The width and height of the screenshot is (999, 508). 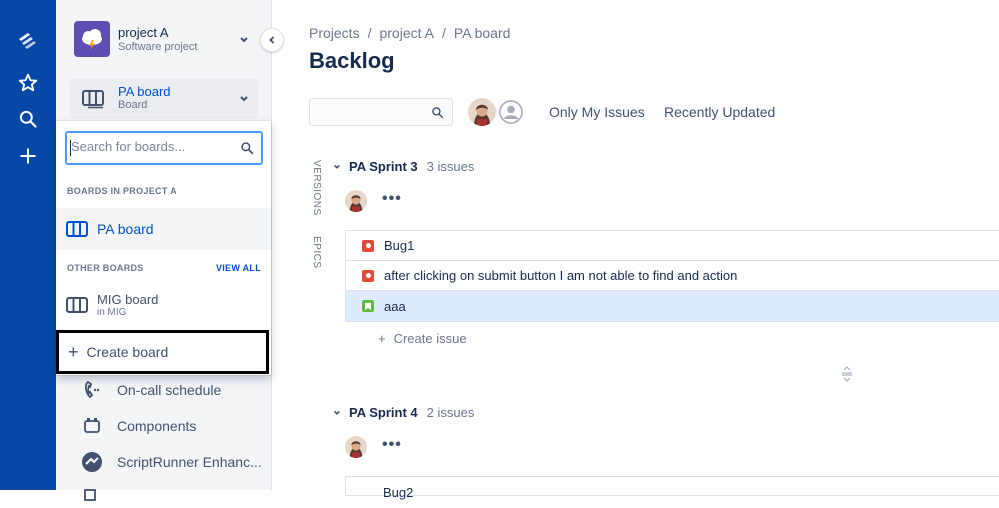 What do you see at coordinates (28, 83) in the screenshot?
I see `star-icon` at bounding box center [28, 83].